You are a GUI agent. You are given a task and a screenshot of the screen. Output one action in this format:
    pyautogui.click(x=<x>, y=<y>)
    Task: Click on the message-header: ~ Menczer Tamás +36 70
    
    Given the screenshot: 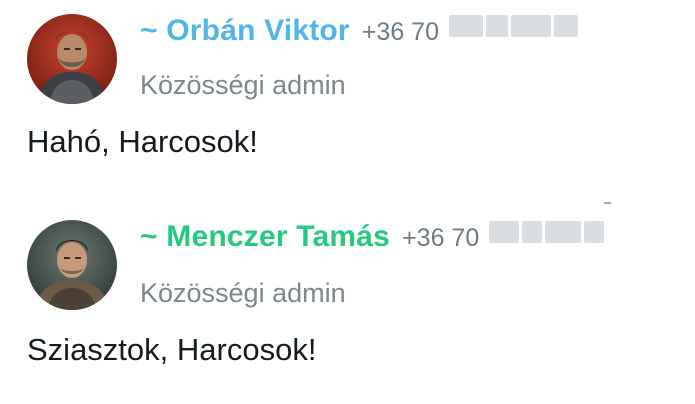 What is the action you would take?
    pyautogui.click(x=373, y=240)
    